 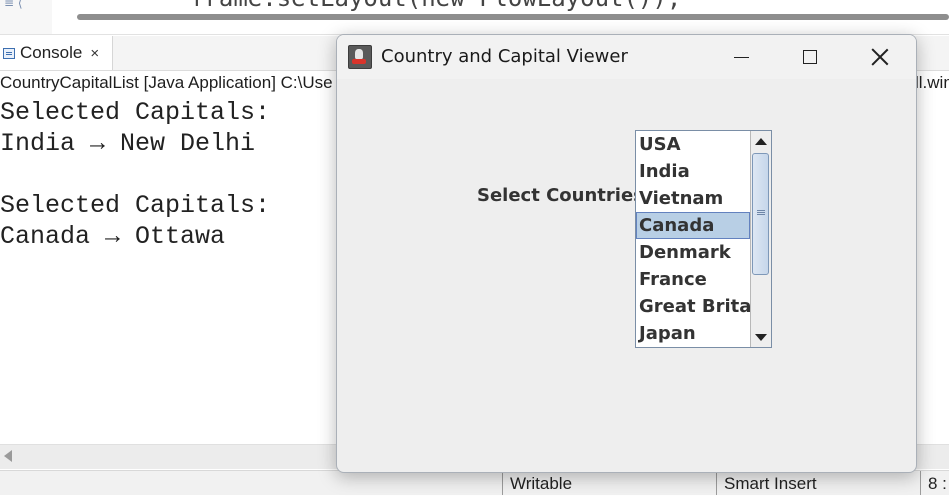 I want to click on scroll-thumb, so click(x=760, y=214).